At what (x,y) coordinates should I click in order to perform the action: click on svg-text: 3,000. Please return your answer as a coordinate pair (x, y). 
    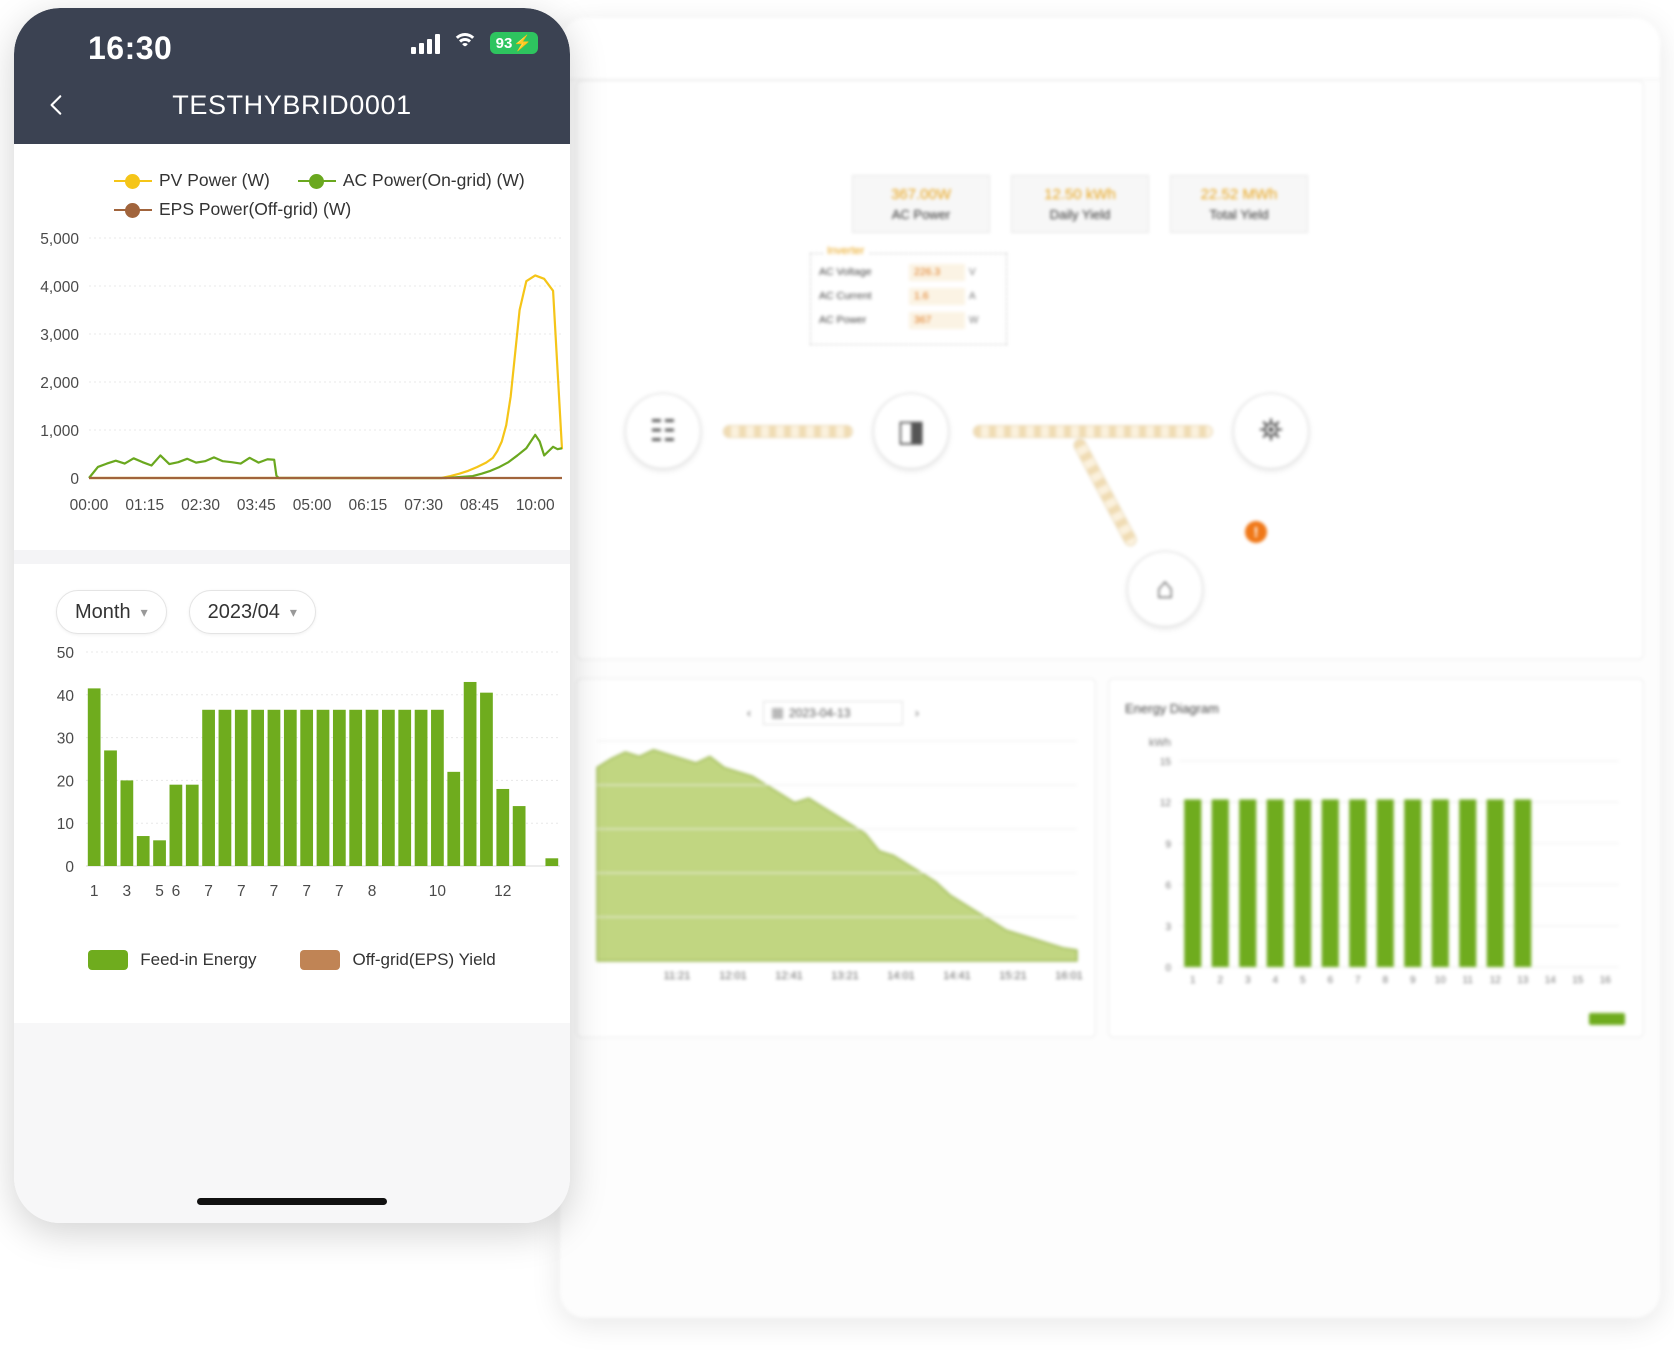
    Looking at the image, I should click on (59, 335).